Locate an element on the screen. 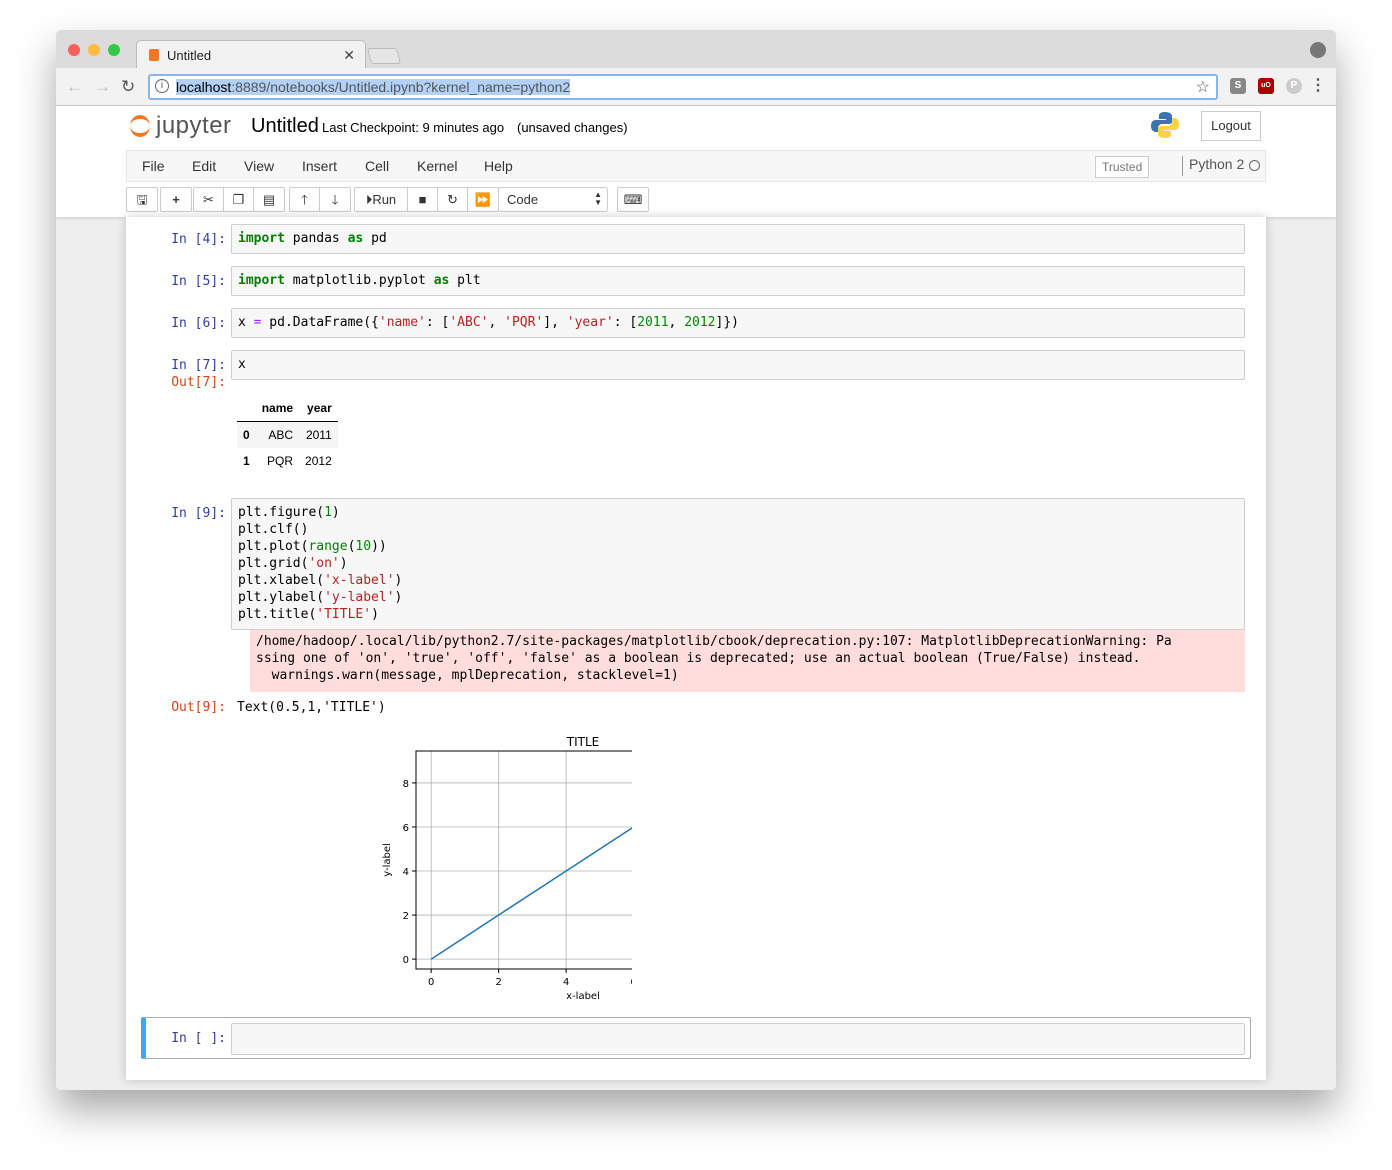 This screenshot has width=1392, height=1170. back-icon: ← is located at coordinates (74, 87).